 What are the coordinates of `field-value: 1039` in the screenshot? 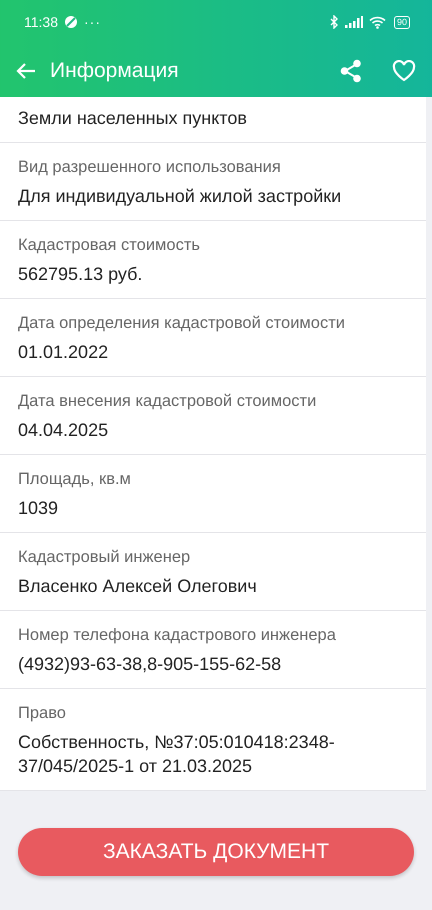 It's located at (39, 508).